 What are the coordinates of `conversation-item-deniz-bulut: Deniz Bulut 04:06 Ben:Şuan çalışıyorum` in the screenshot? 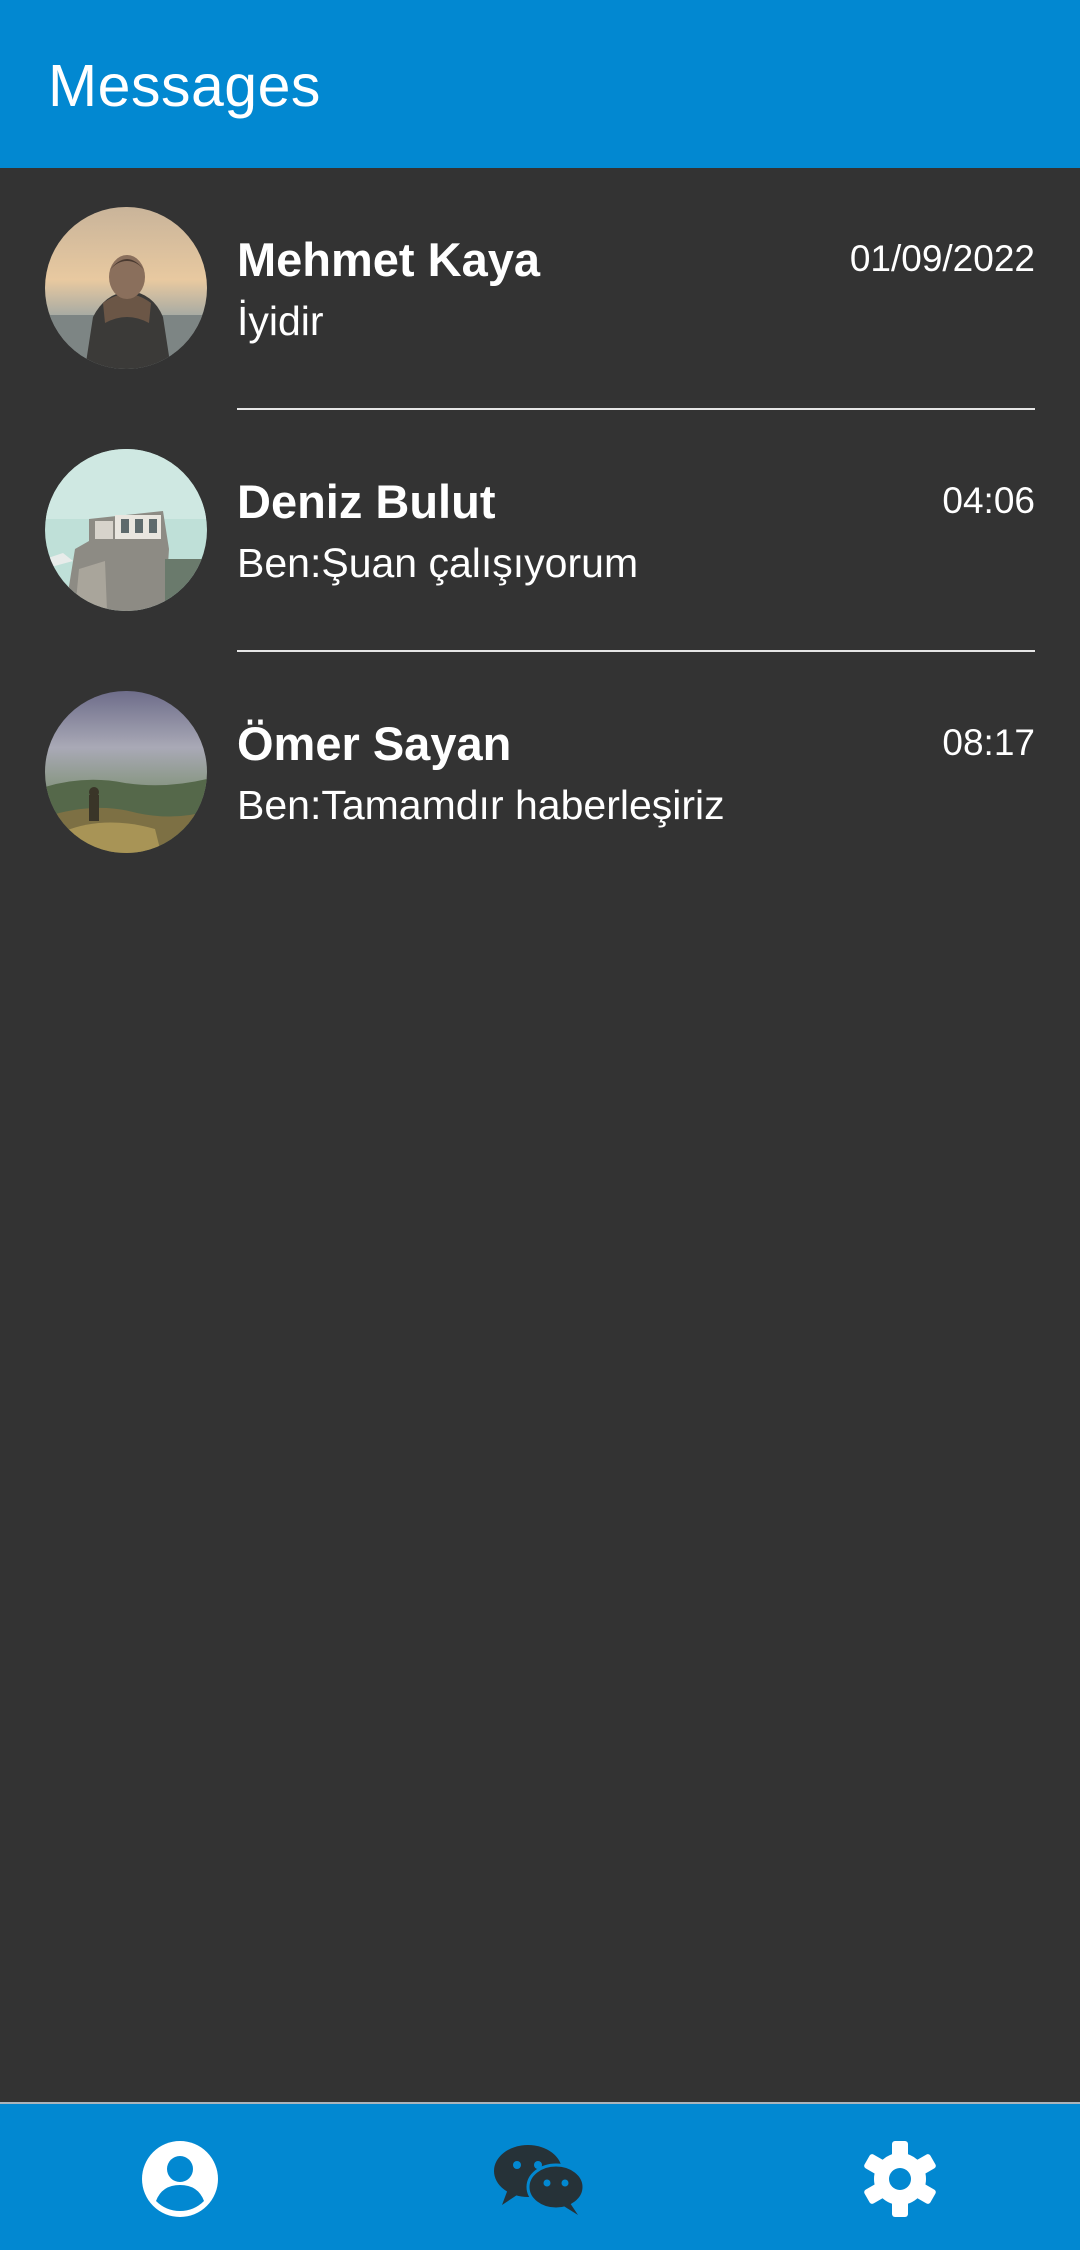 It's located at (540, 531).